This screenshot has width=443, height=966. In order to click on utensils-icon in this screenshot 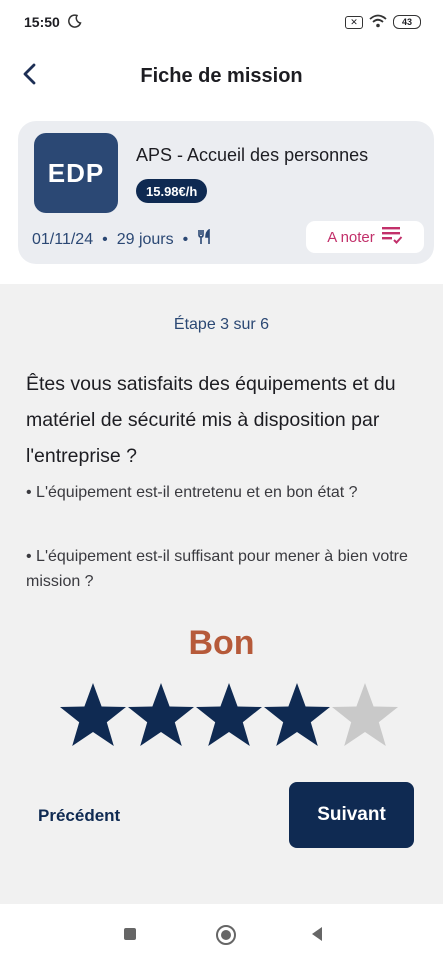, I will do `click(205, 239)`.